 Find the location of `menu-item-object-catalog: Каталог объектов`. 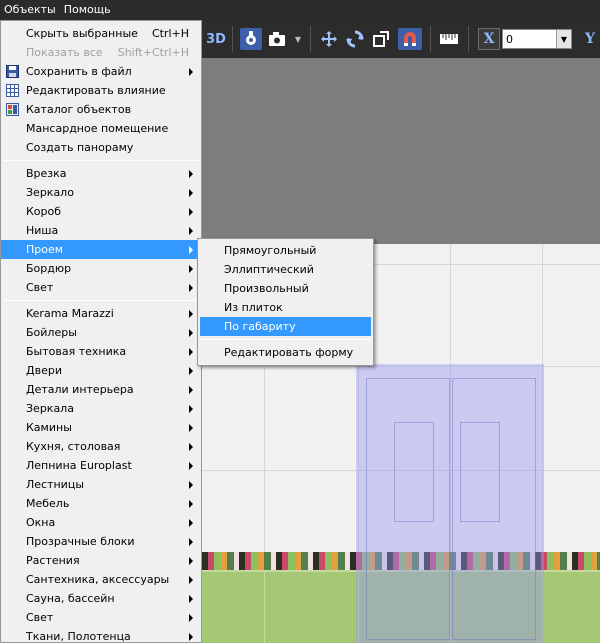

menu-item-object-catalog: Каталог объектов is located at coordinates (101, 109).